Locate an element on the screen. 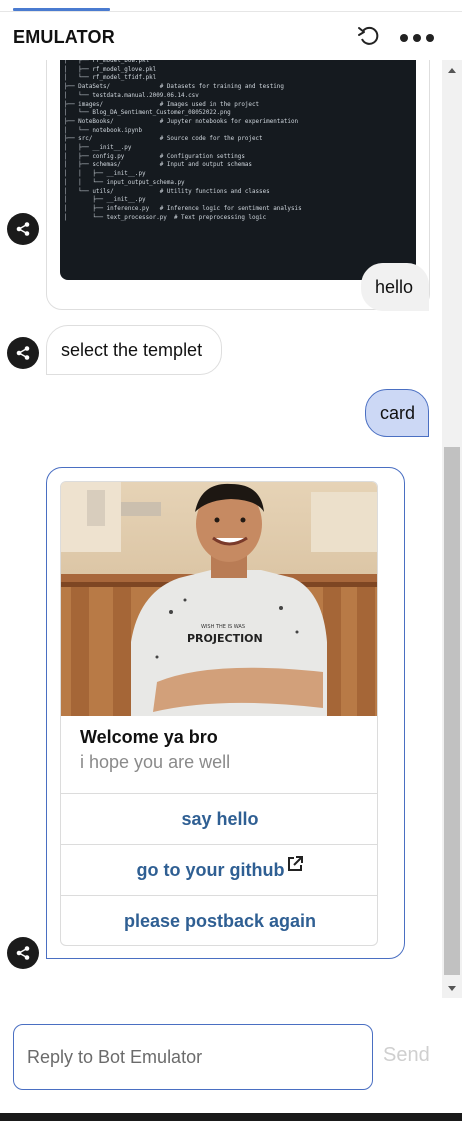  message-text: card is located at coordinates (398, 412).